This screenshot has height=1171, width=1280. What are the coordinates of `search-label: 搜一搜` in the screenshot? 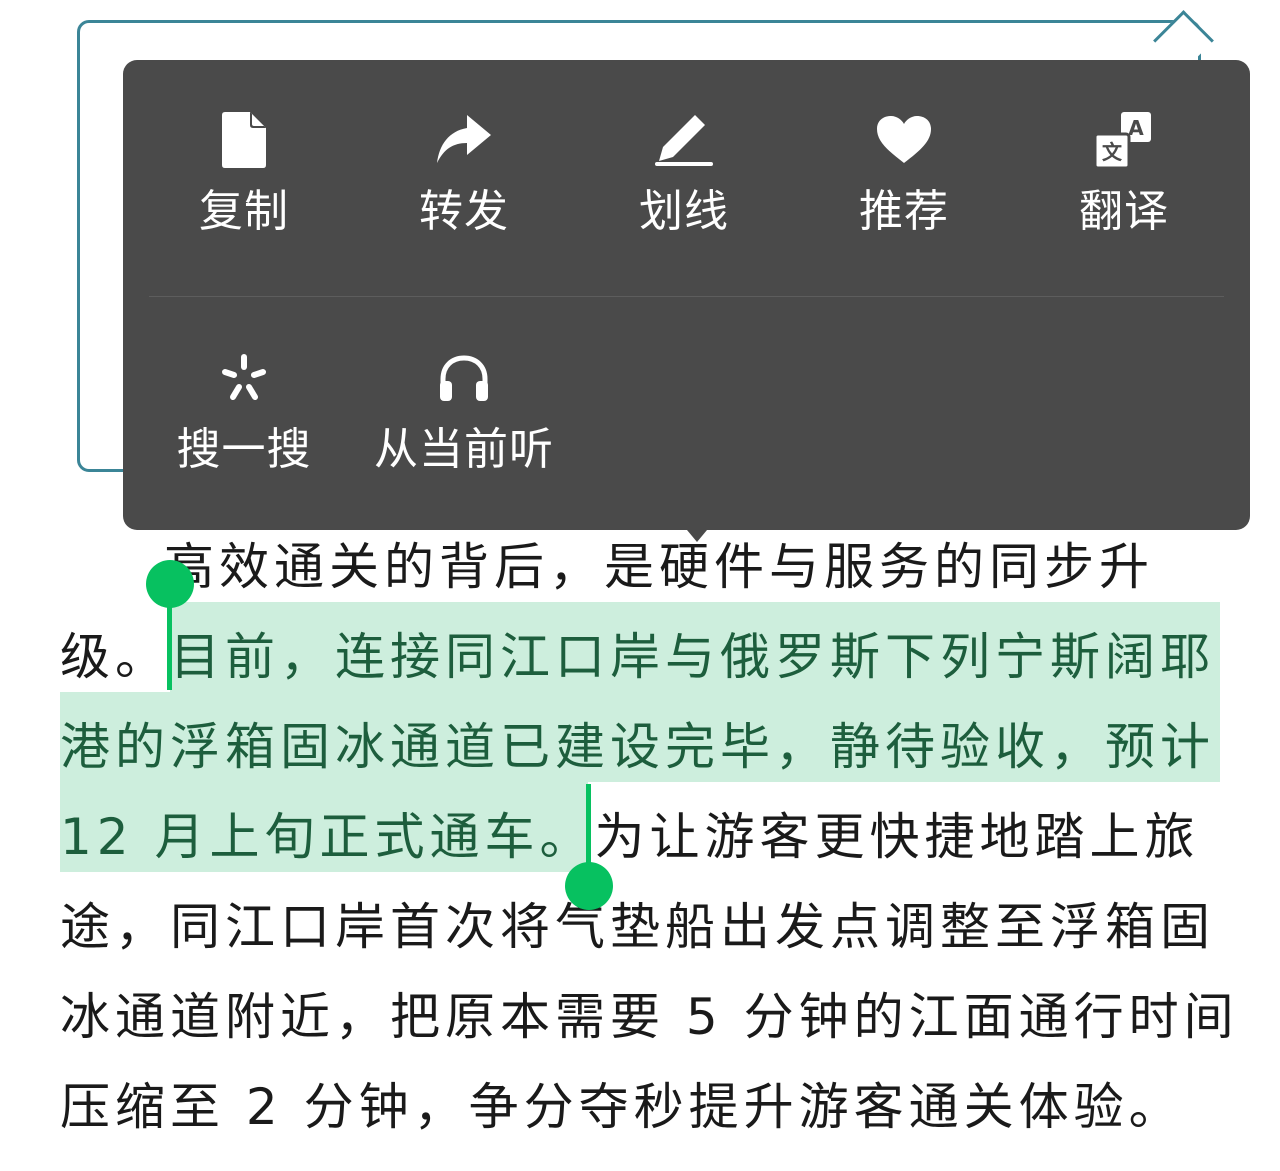 It's located at (244, 449).